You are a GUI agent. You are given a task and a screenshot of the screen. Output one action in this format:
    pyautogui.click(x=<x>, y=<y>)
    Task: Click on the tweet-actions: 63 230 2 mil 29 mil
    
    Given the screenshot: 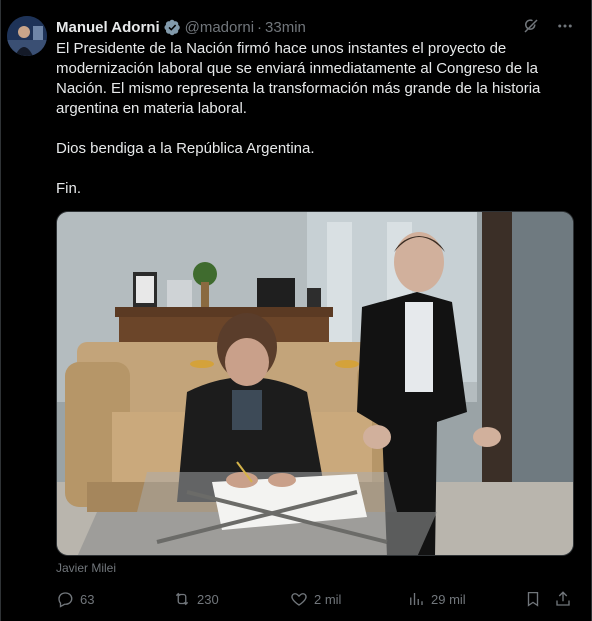 What is the action you would take?
    pyautogui.click(x=316, y=600)
    